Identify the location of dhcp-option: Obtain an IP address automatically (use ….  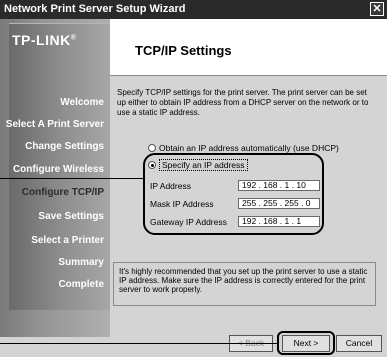
(243, 148).